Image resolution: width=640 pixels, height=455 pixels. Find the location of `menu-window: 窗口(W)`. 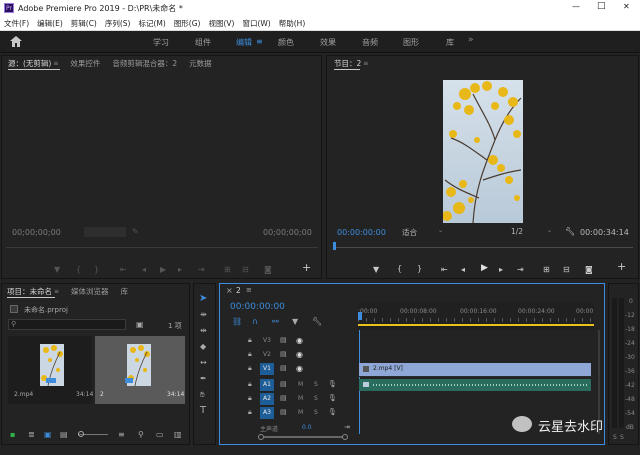

menu-window: 窗口(W) is located at coordinates (256, 23).